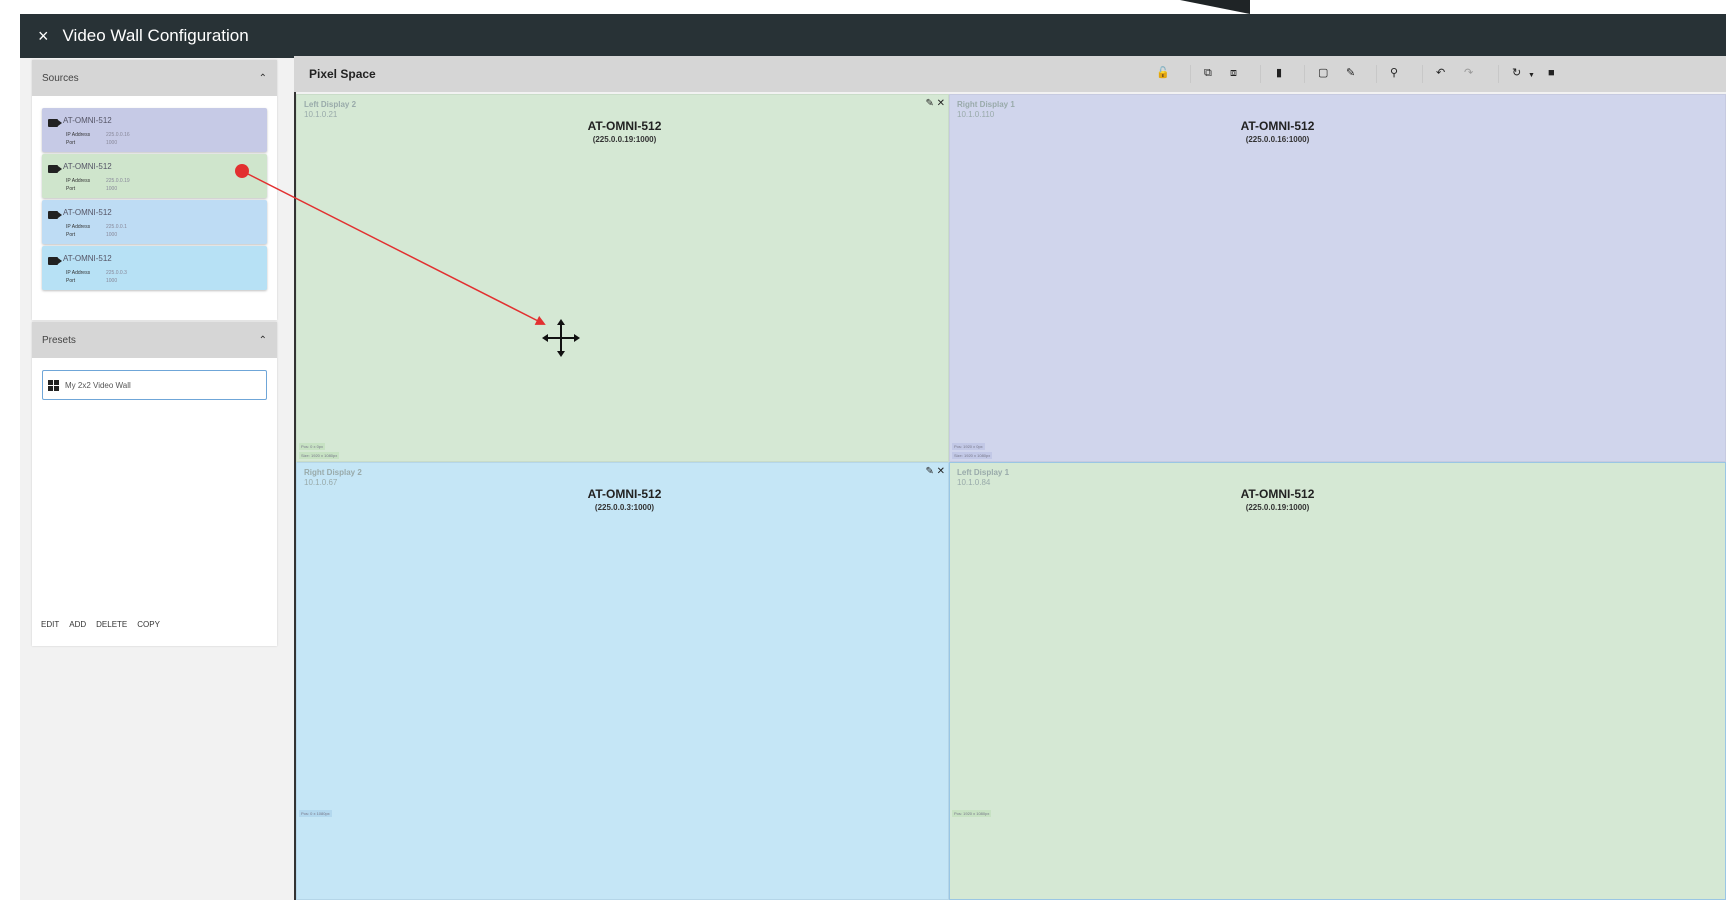 This screenshot has width=1726, height=900. Describe the element at coordinates (972, 813) in the screenshot. I see `display-position: Pos: 1920 x 1080px` at that location.